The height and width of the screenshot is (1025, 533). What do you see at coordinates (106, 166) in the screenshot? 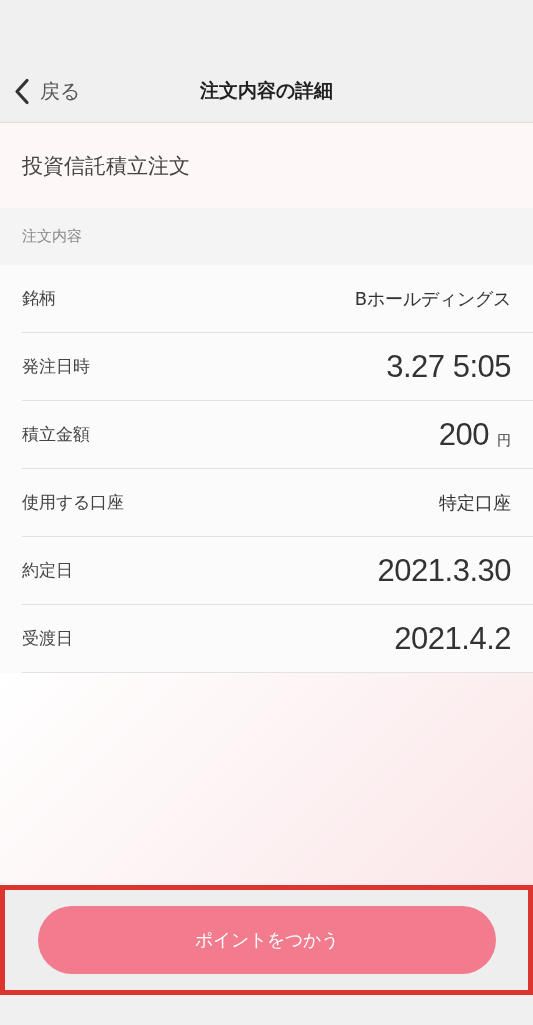
I see `order-type-title: 投資信託積立注文` at bounding box center [106, 166].